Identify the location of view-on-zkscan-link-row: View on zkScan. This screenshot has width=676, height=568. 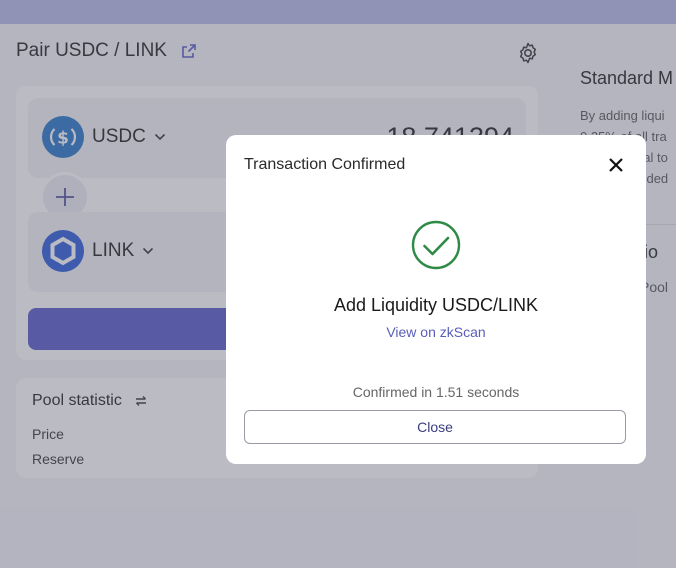
(436, 332).